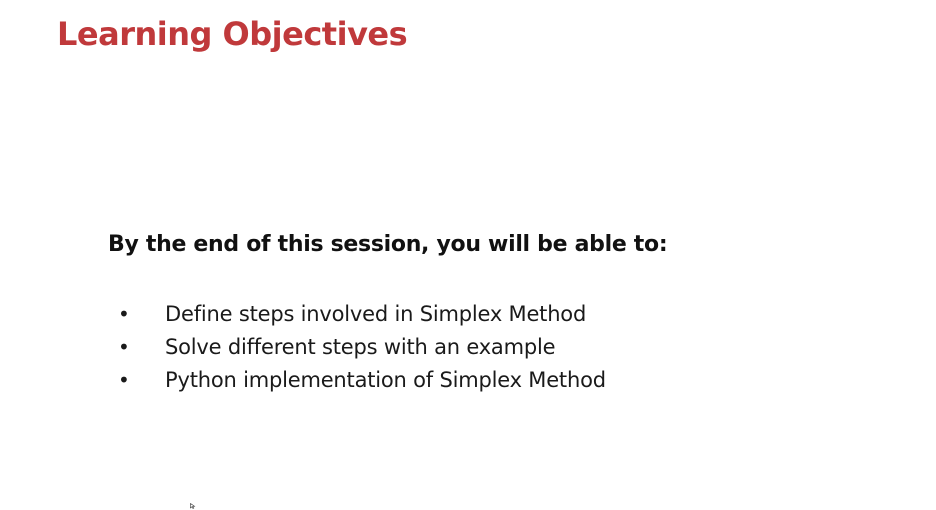 This screenshot has width=936, height=510. What do you see at coordinates (232, 34) in the screenshot?
I see `slide-title: Learning Objectives` at bounding box center [232, 34].